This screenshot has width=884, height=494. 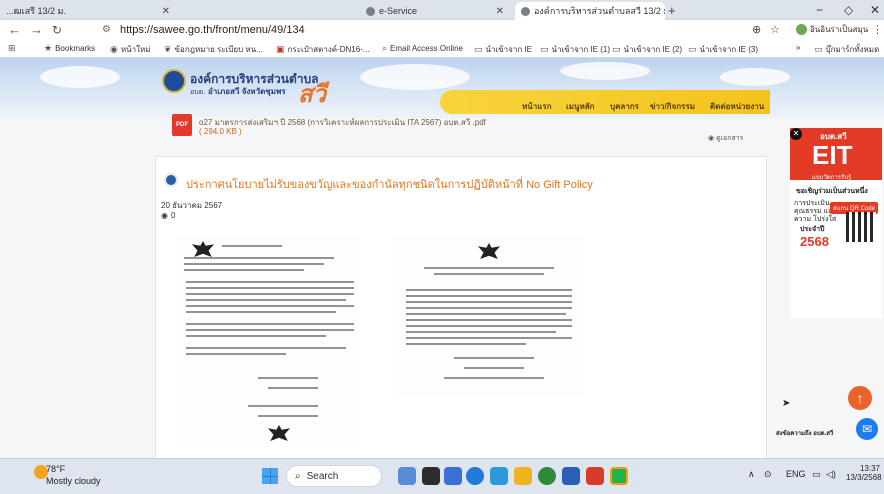 I want to click on tray-app-icon: ⊙, so click(x=768, y=474).